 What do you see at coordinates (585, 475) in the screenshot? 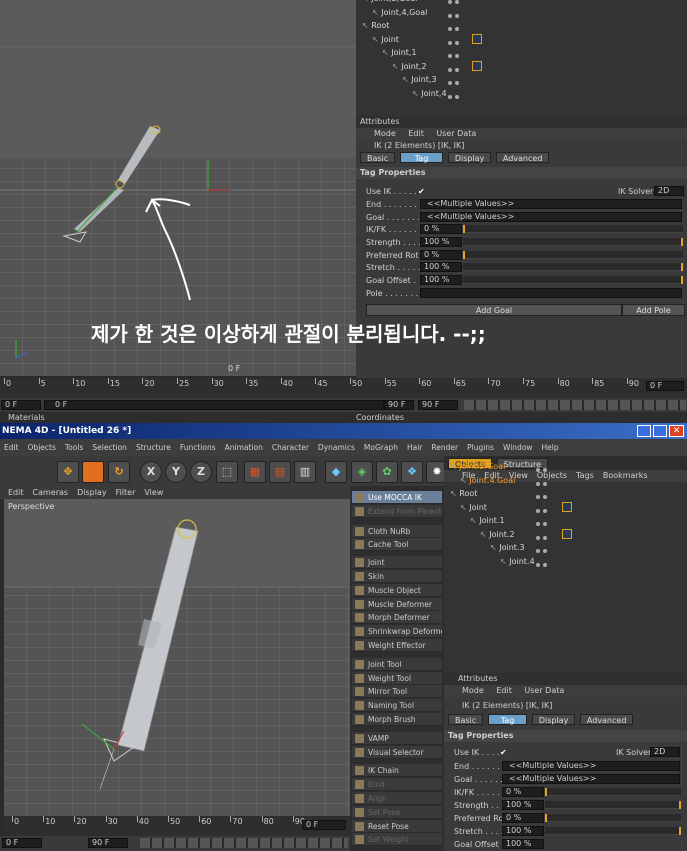
I see `menu-tags: Tags` at bounding box center [585, 475].